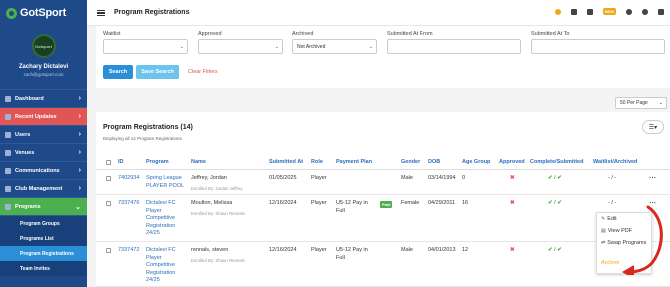 This screenshot has height=287, width=670. I want to click on paid-badge-cell: Paid, so click(386, 205).